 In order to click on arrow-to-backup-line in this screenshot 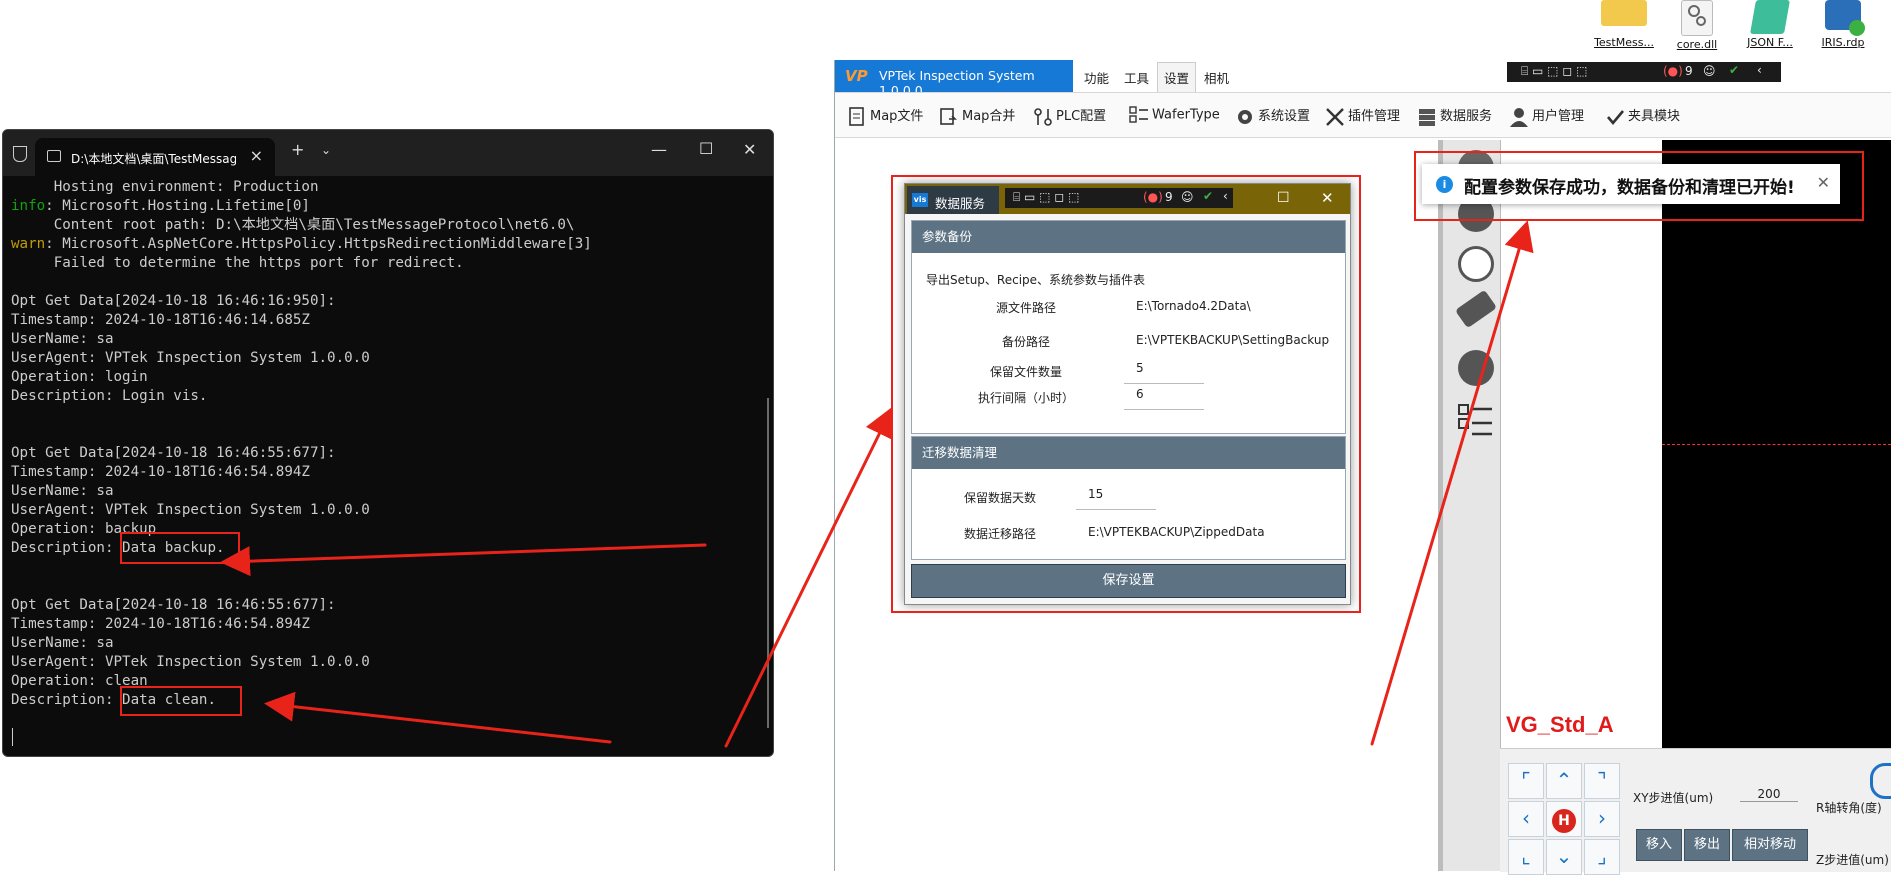, I will do `click(463, 560)`.